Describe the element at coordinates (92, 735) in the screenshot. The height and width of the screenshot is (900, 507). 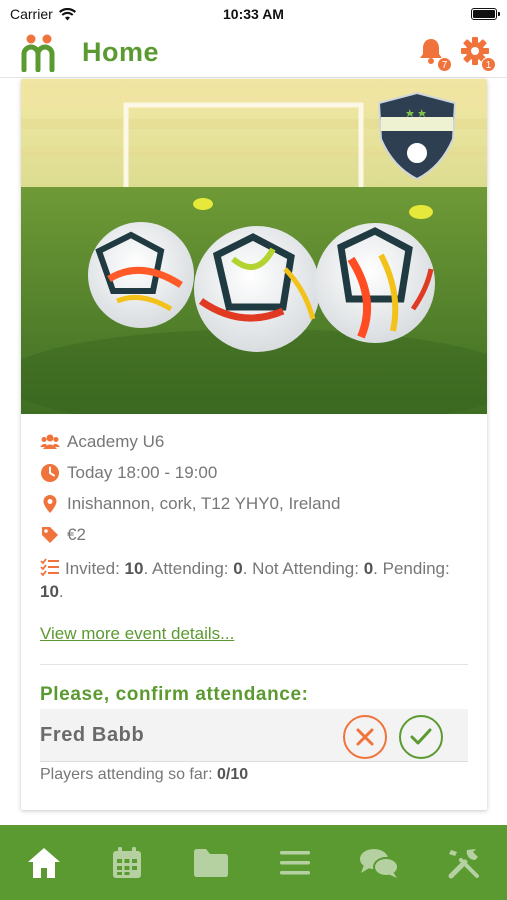
I see `player-name: Fred Babb` at that location.